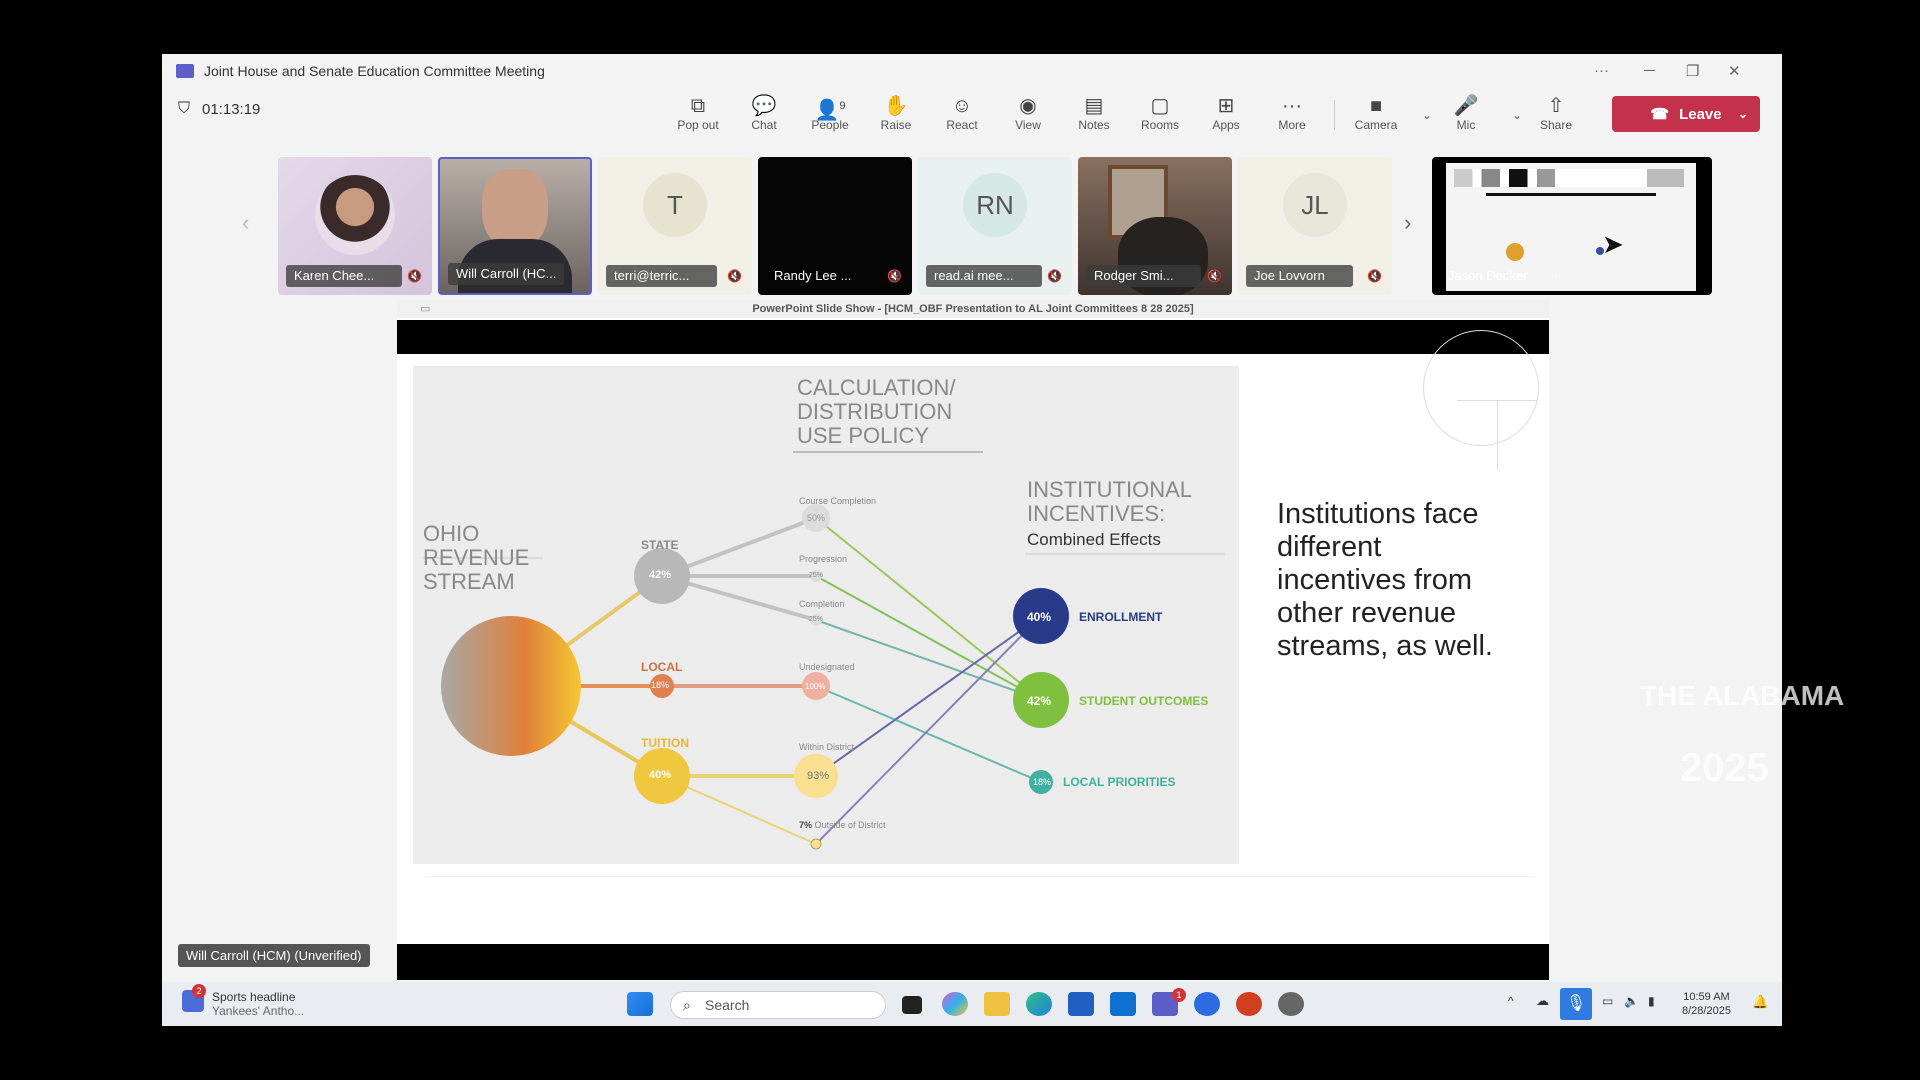 This screenshot has width=1920, height=1080. I want to click on view-icon: ◉, so click(1028, 106).